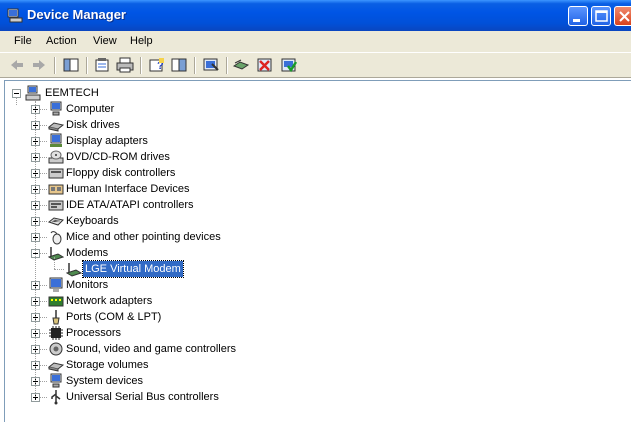 This screenshot has width=631, height=422. What do you see at coordinates (157, 65) in the screenshot?
I see `help-icon: ?` at bounding box center [157, 65].